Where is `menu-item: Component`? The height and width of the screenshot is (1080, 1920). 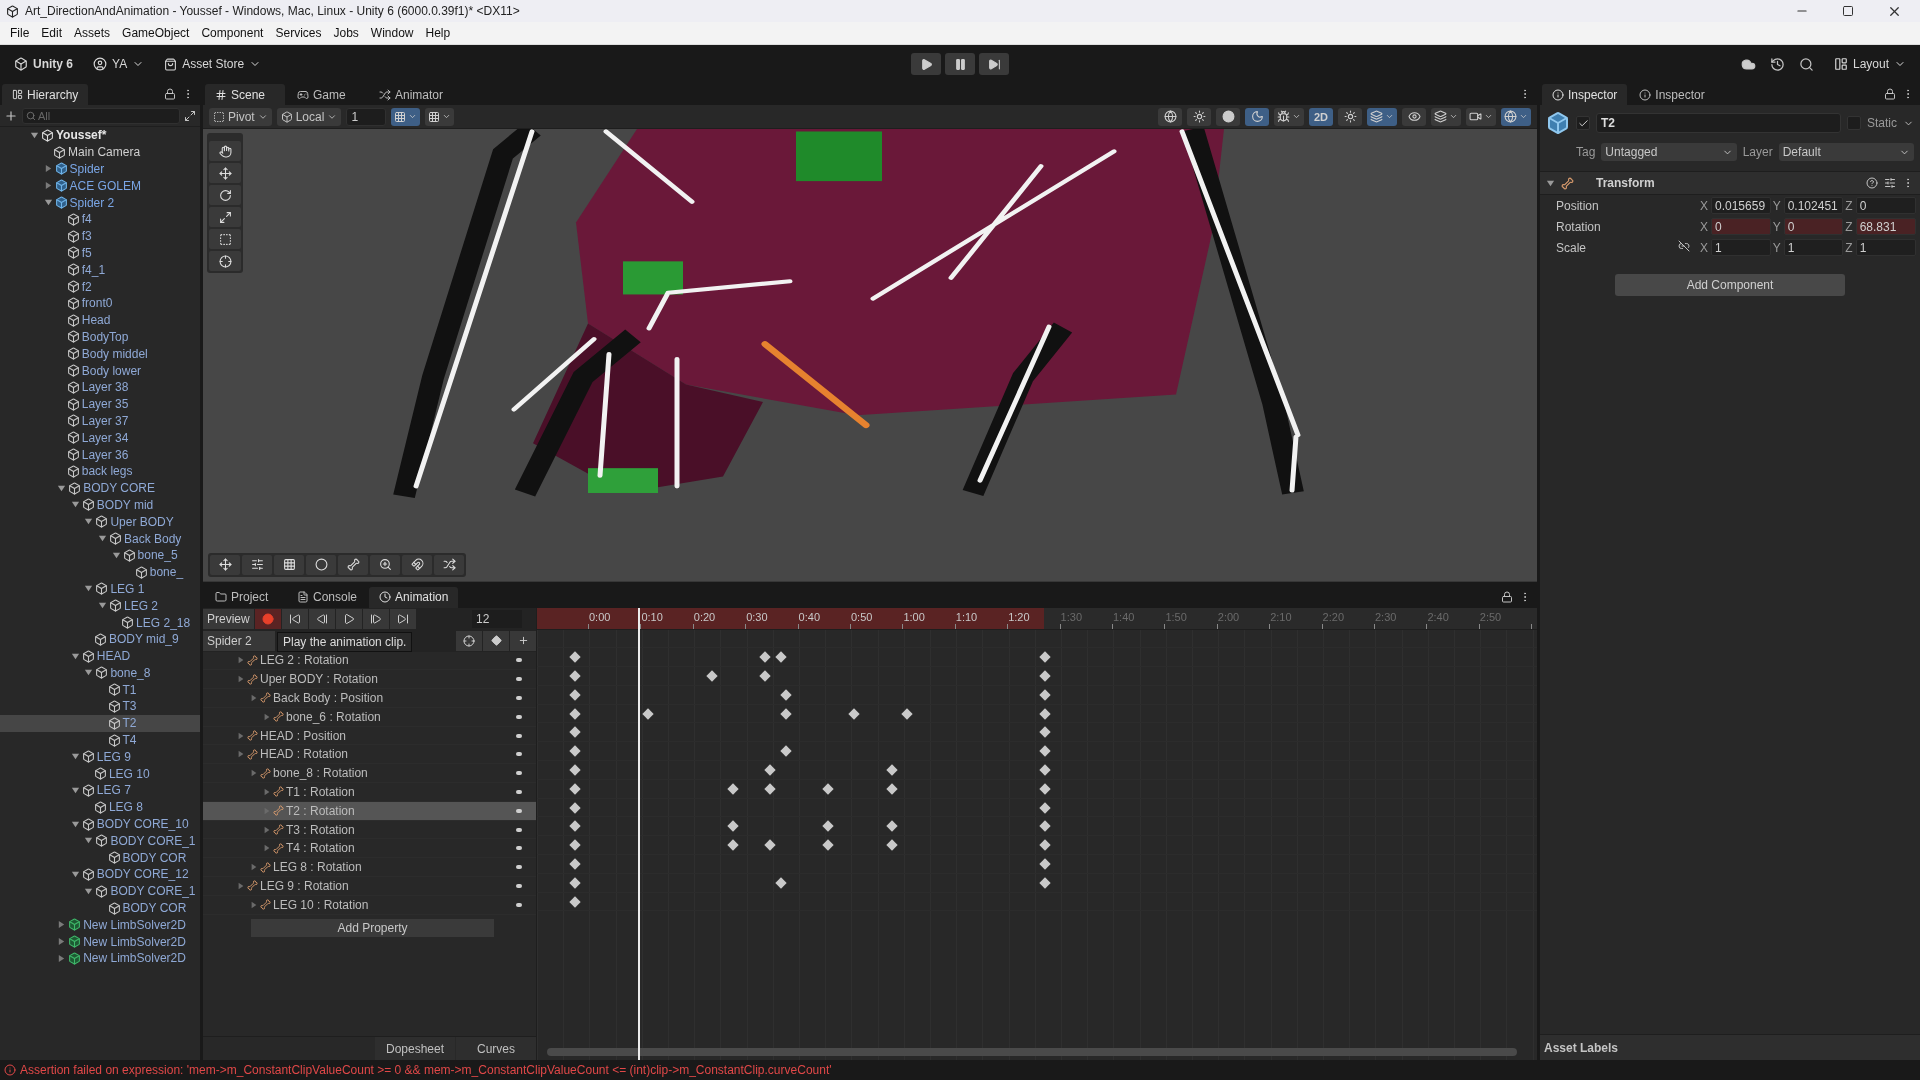 menu-item: Component is located at coordinates (232, 33).